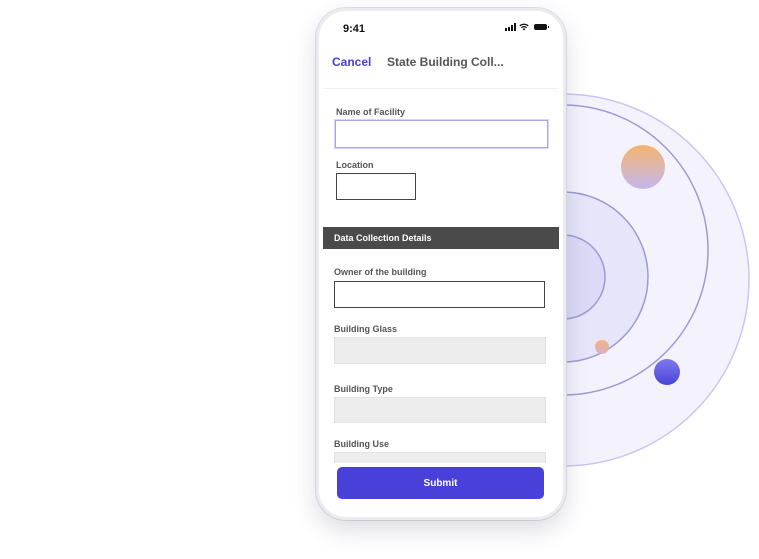 Image resolution: width=759 pixels, height=559 pixels. What do you see at coordinates (376, 186) in the screenshot?
I see `location-input` at bounding box center [376, 186].